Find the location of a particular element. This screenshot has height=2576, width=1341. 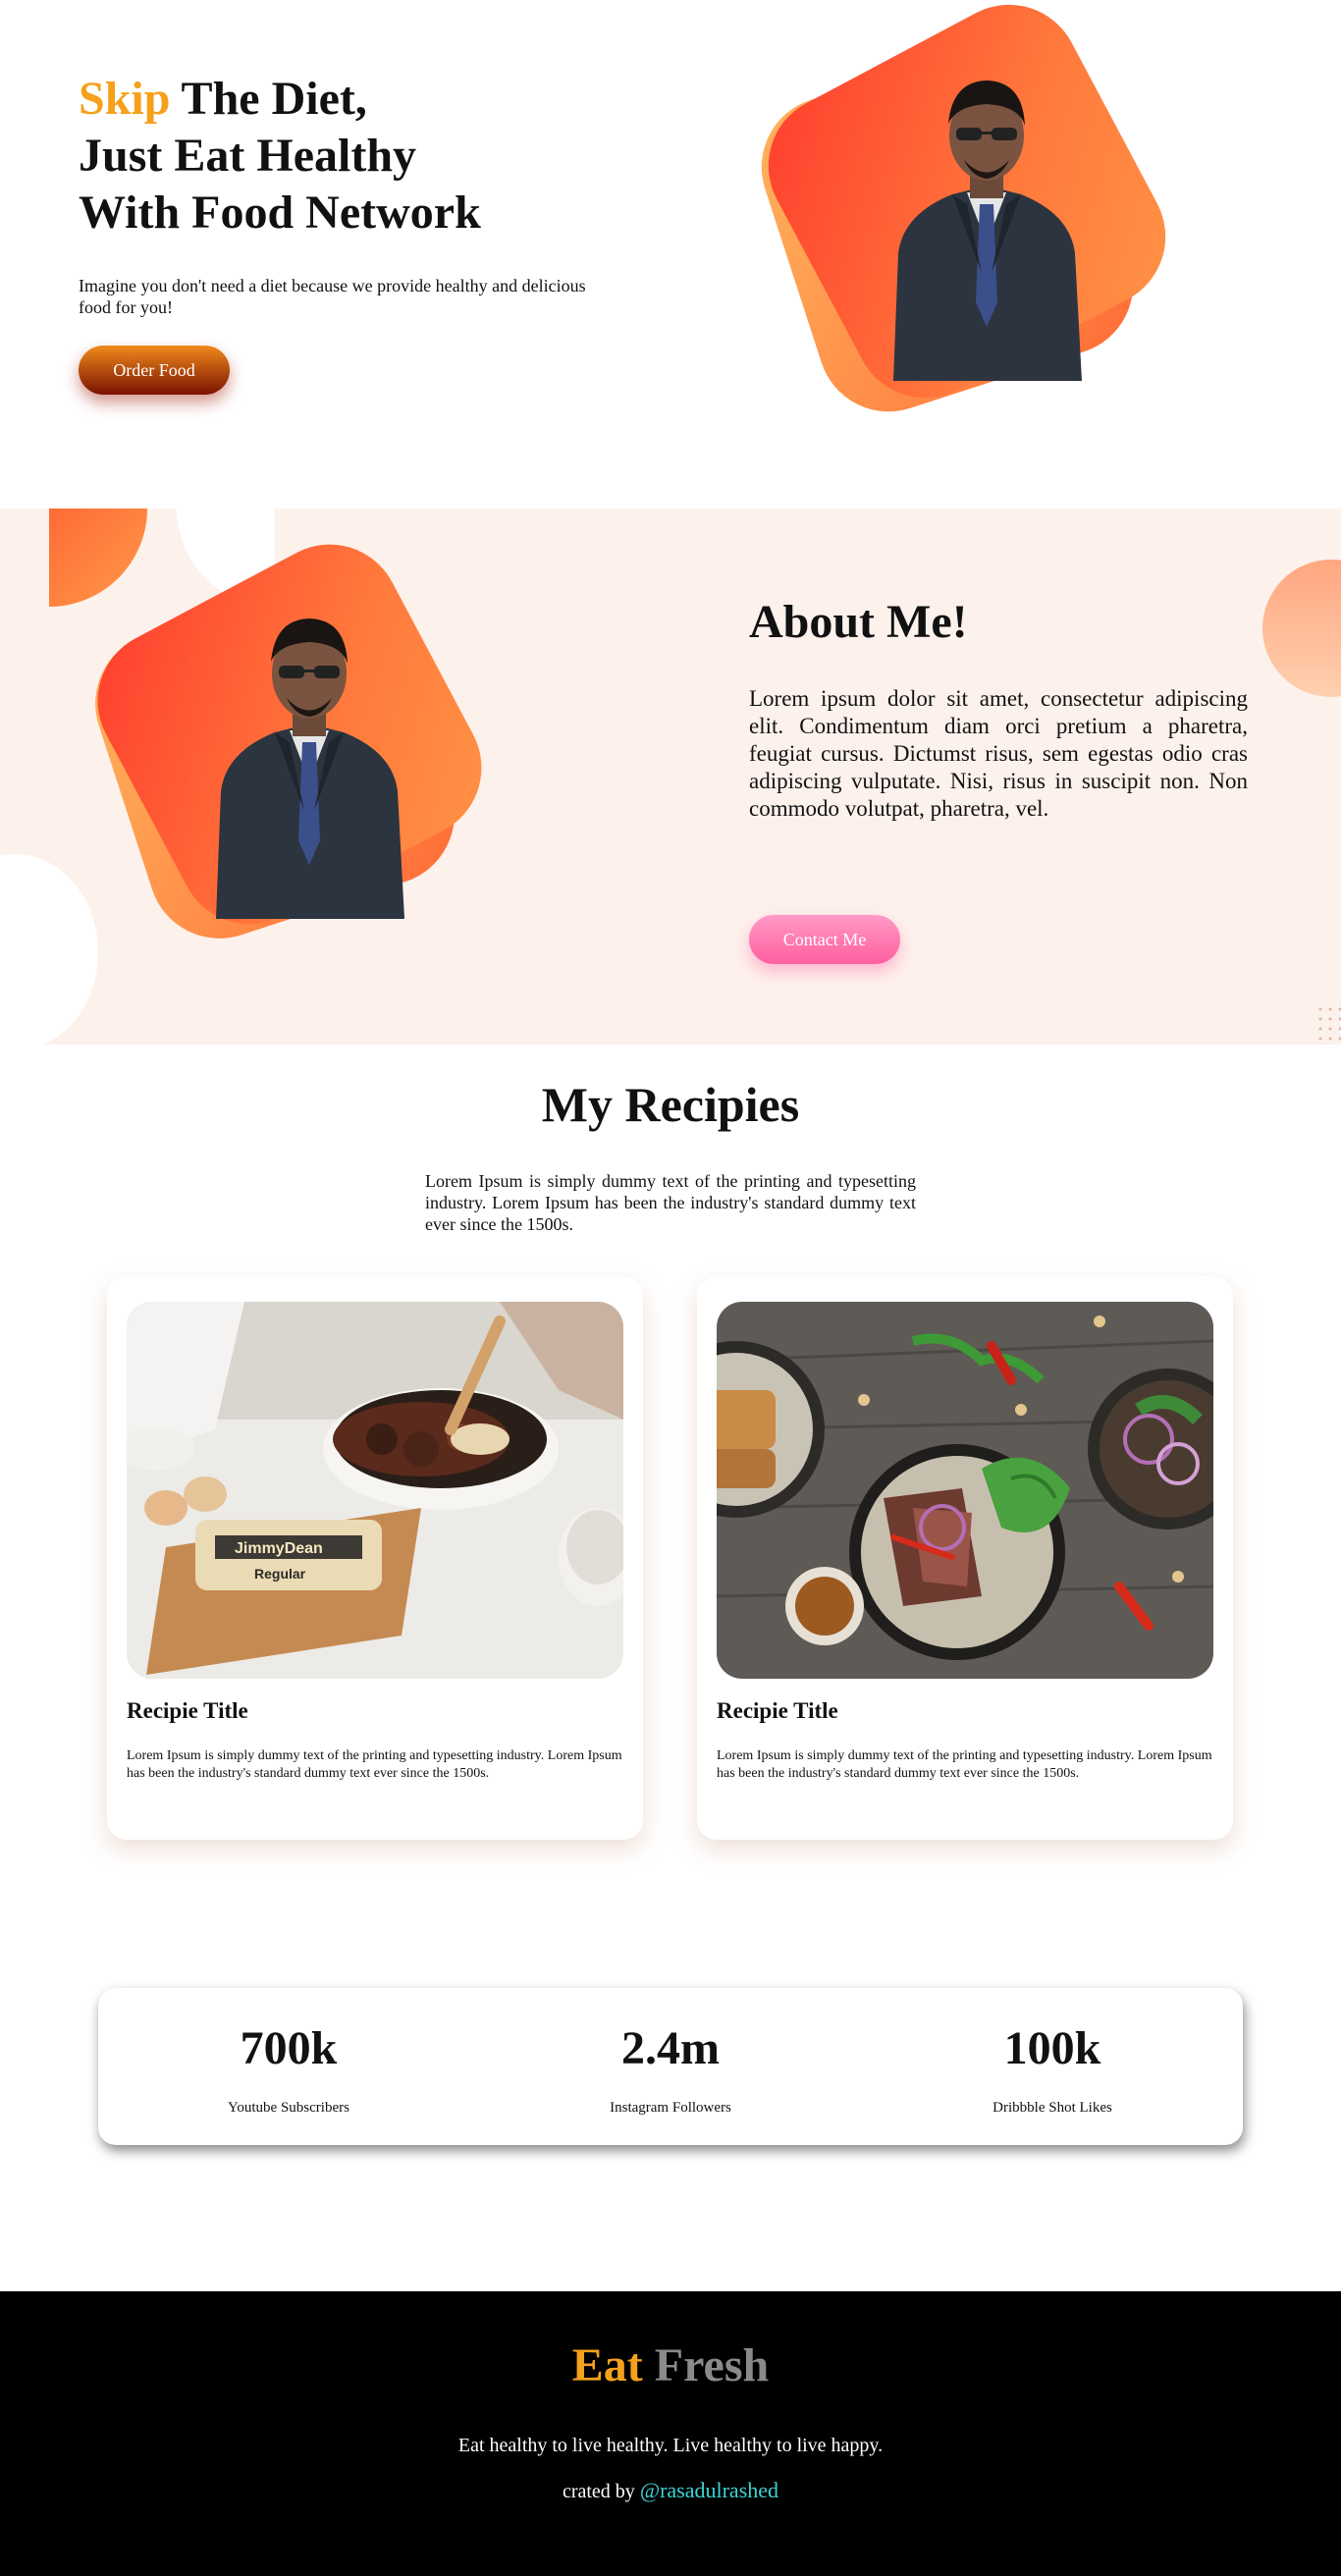

svg-text: Regular is located at coordinates (280, 1574).